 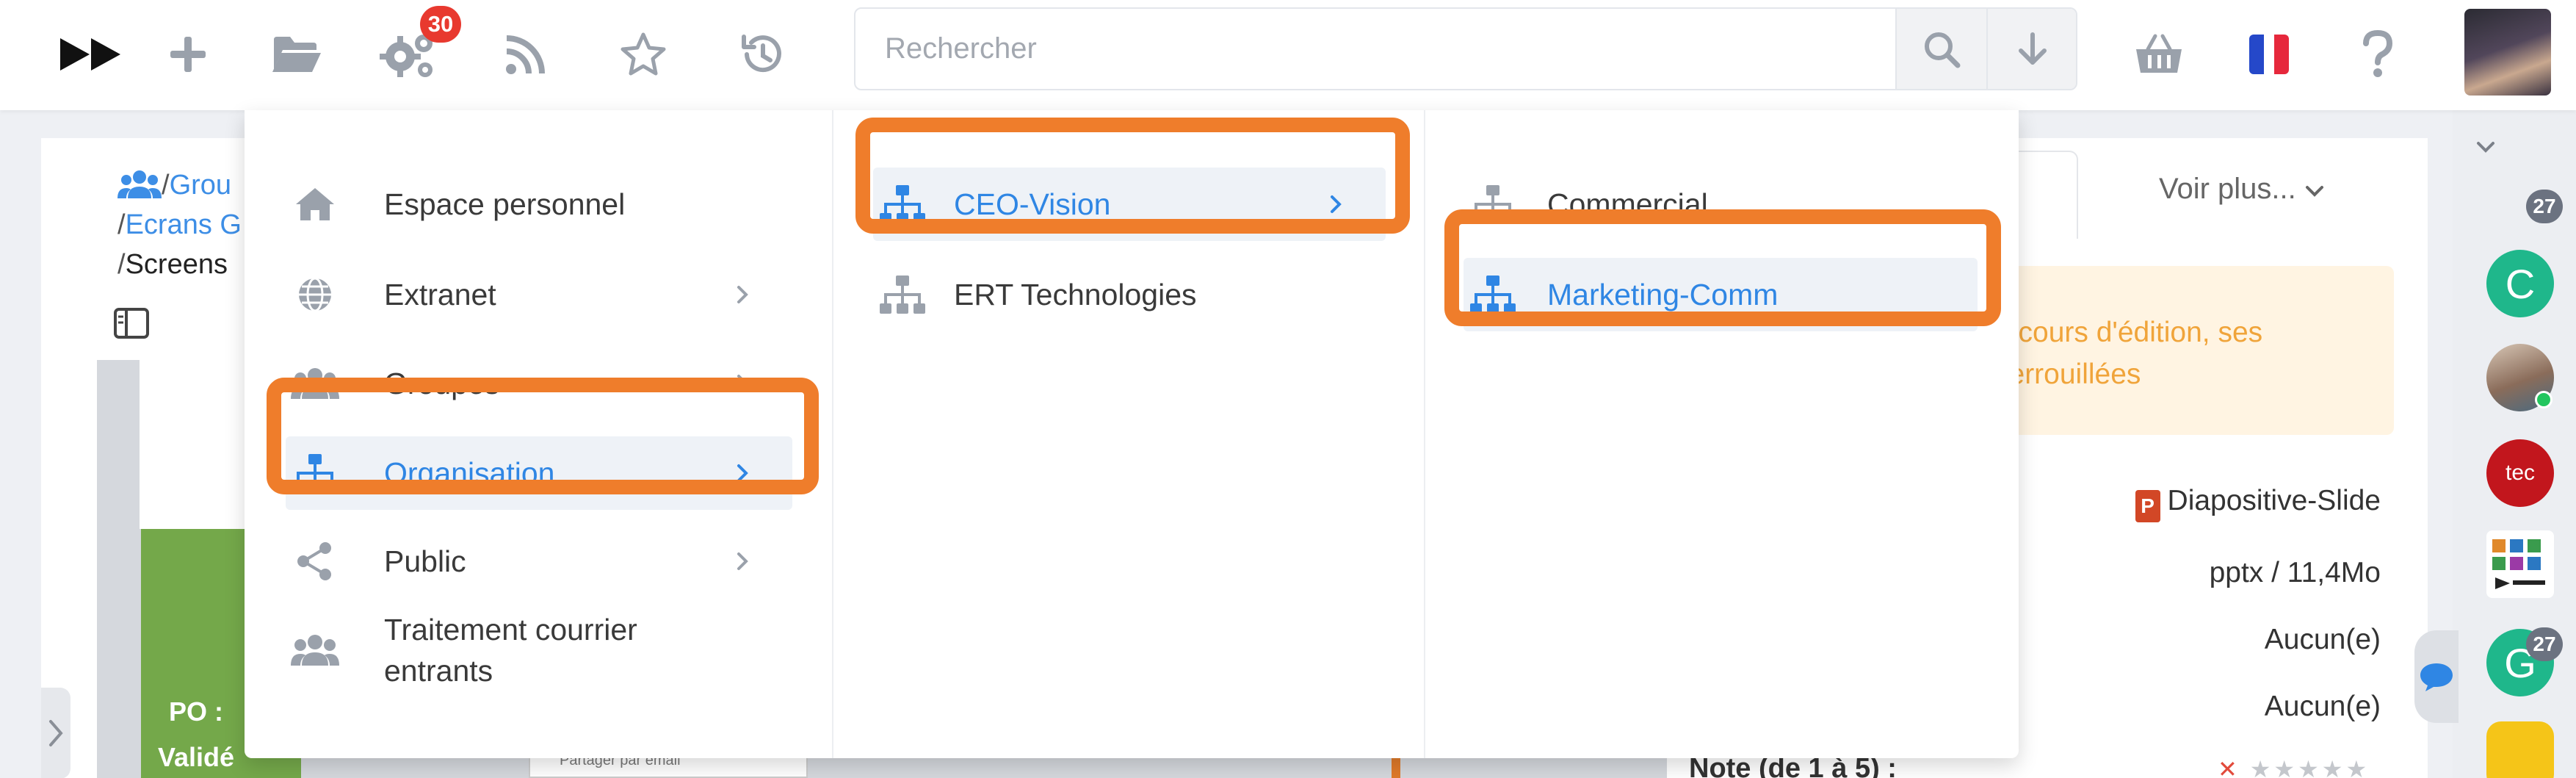 What do you see at coordinates (176, 264) in the screenshot?
I see `breadcrumb-item-screens: Screens` at bounding box center [176, 264].